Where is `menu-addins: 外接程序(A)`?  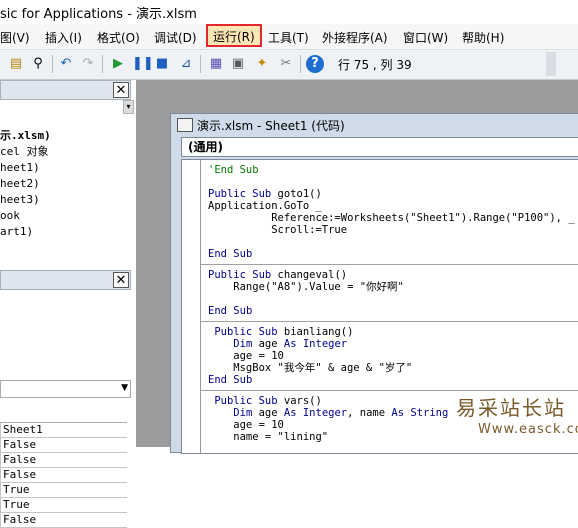 menu-addins: 外接程序(A) is located at coordinates (355, 37).